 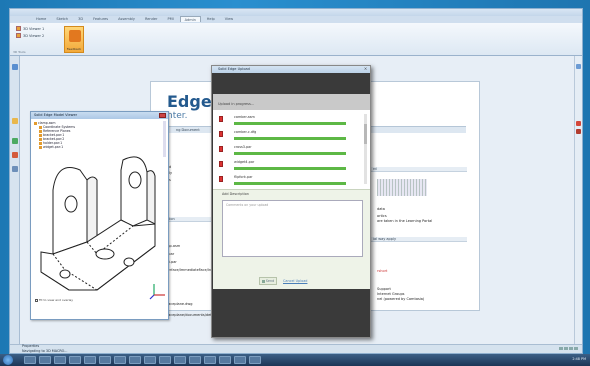 What do you see at coordinates (36, 300) in the screenshot?
I see `checkbox-icon` at bounding box center [36, 300].